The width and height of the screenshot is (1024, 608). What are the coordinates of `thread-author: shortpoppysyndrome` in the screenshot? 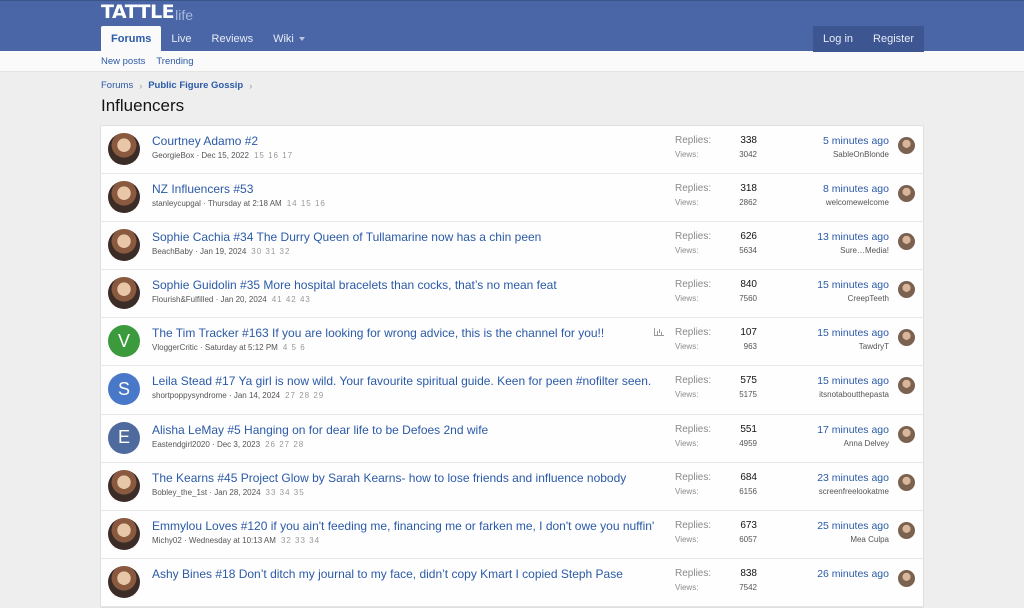 It's located at (189, 395).